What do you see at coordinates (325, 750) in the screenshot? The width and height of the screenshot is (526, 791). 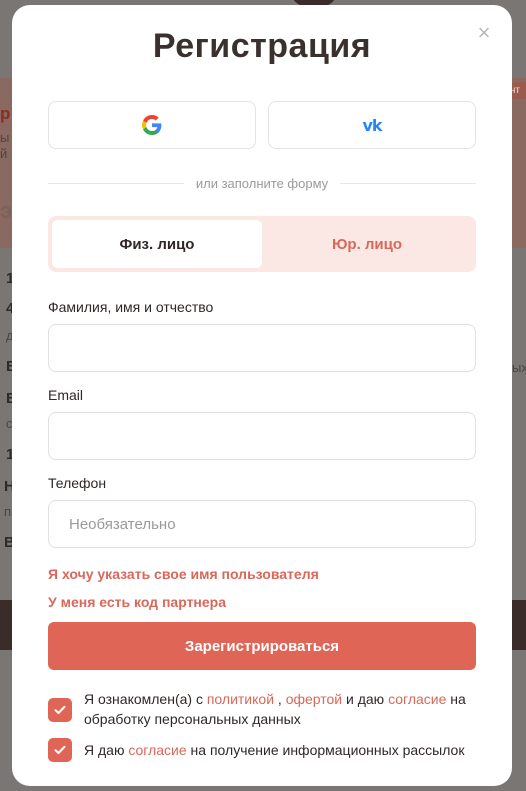 I see `consent-text-part: на получение информационных рассылок` at bounding box center [325, 750].